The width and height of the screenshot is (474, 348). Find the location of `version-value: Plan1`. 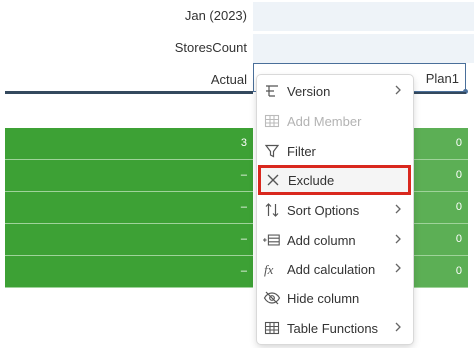

version-value: Plan1 is located at coordinates (442, 78).